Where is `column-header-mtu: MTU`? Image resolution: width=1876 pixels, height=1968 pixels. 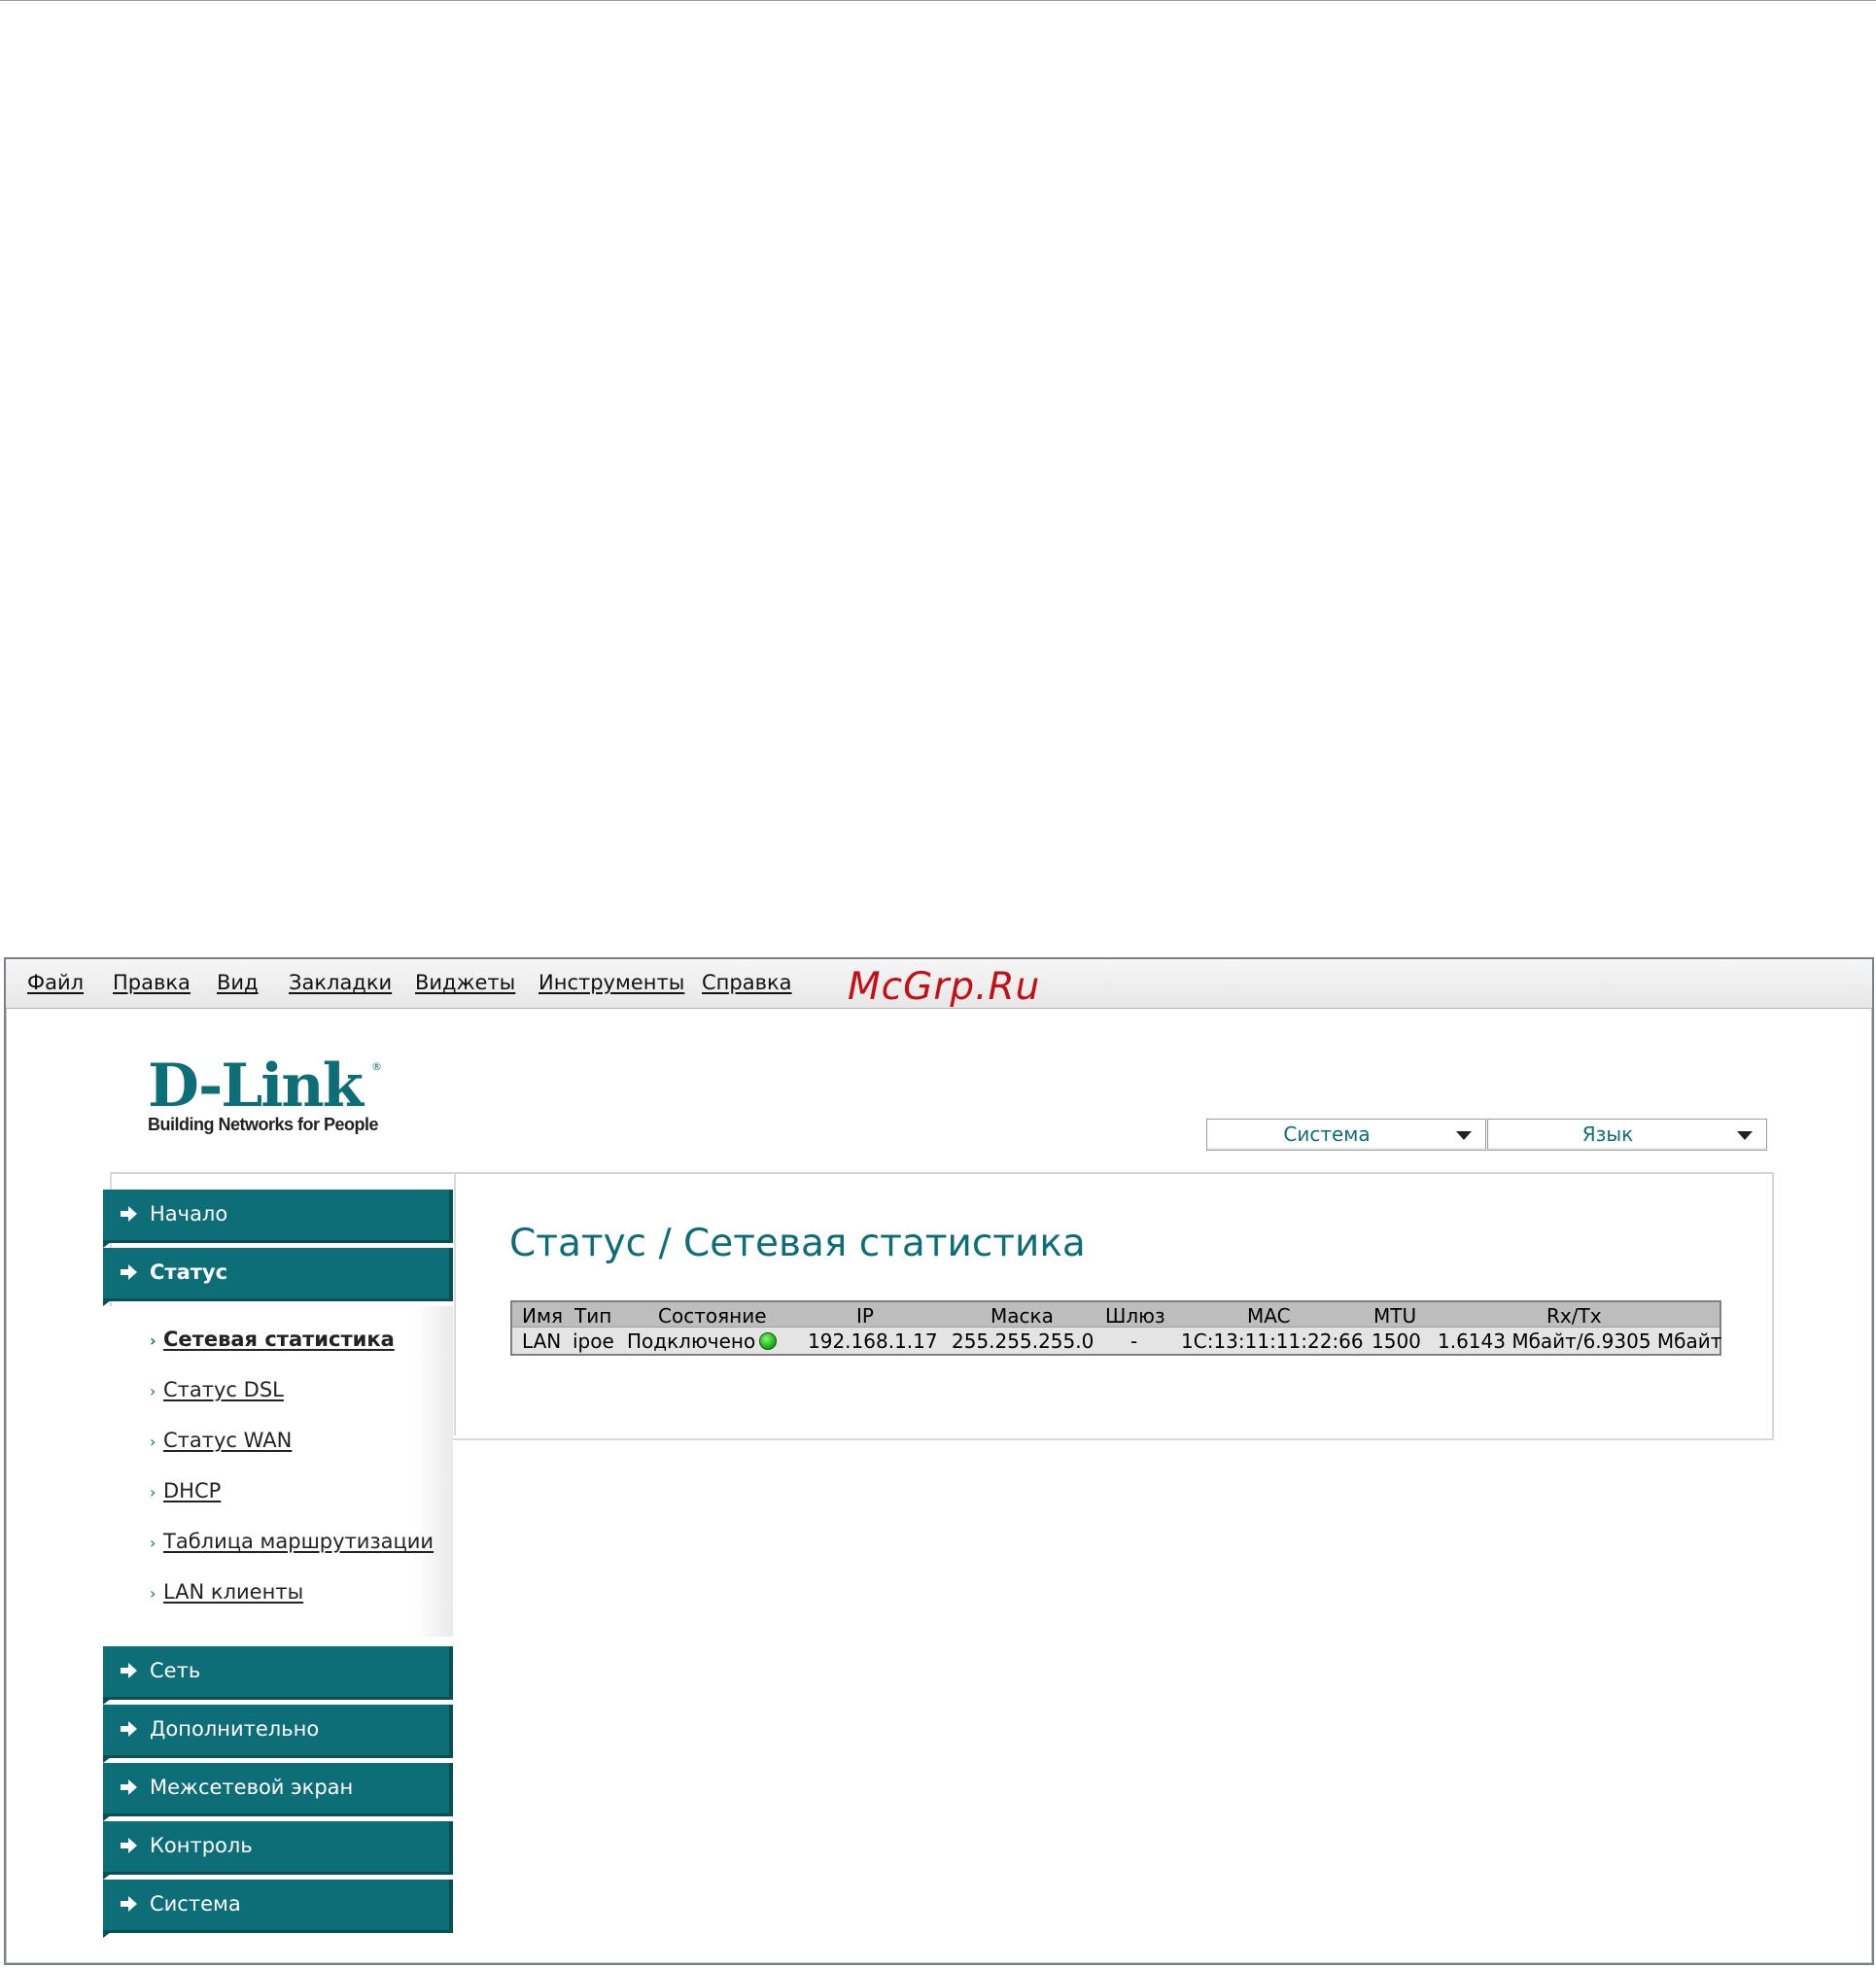
column-header-mtu: MTU is located at coordinates (1395, 1316).